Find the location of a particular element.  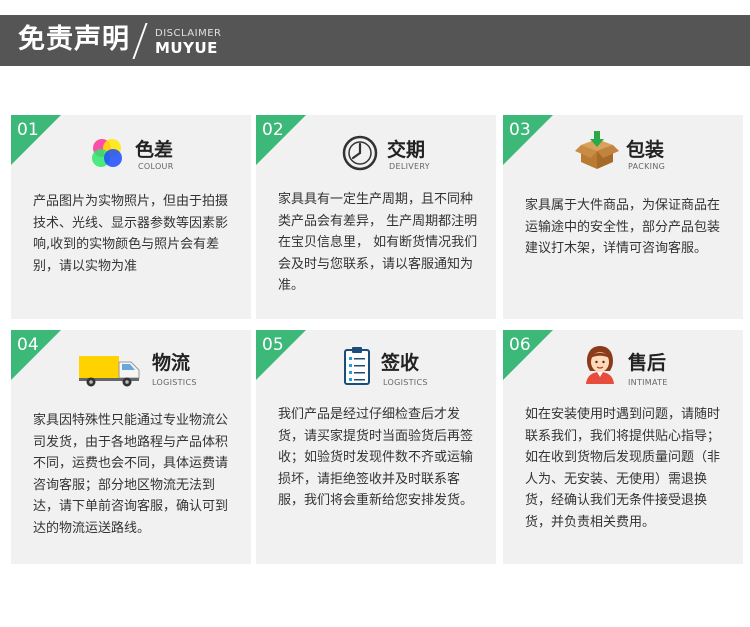

service-agent-icon is located at coordinates (600, 366).